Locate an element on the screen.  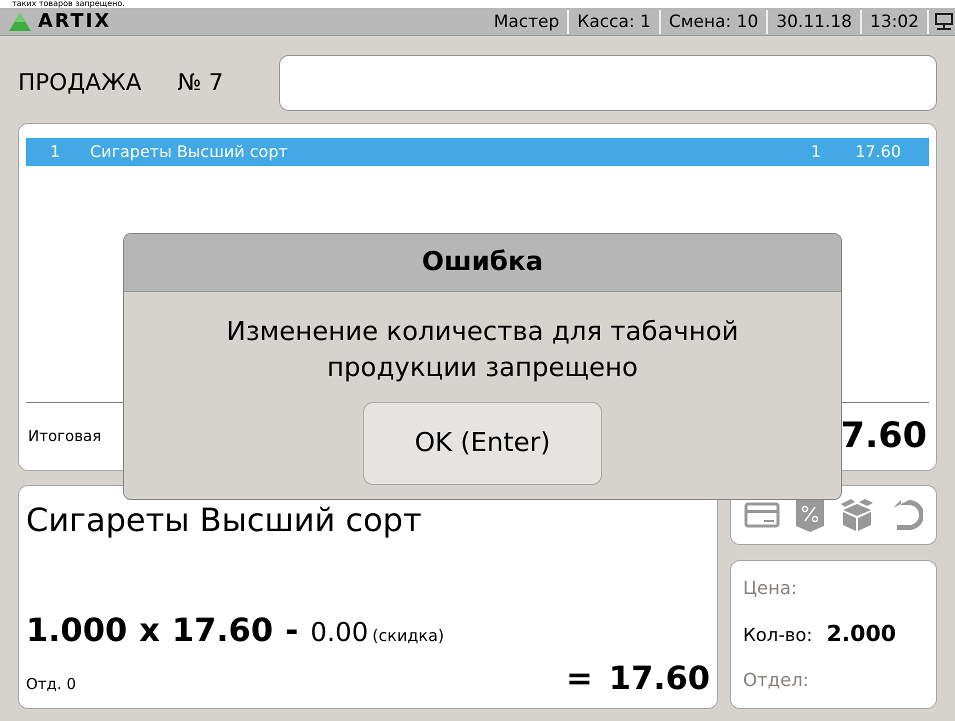
status-text: Касса: 1 is located at coordinates (615, 22).